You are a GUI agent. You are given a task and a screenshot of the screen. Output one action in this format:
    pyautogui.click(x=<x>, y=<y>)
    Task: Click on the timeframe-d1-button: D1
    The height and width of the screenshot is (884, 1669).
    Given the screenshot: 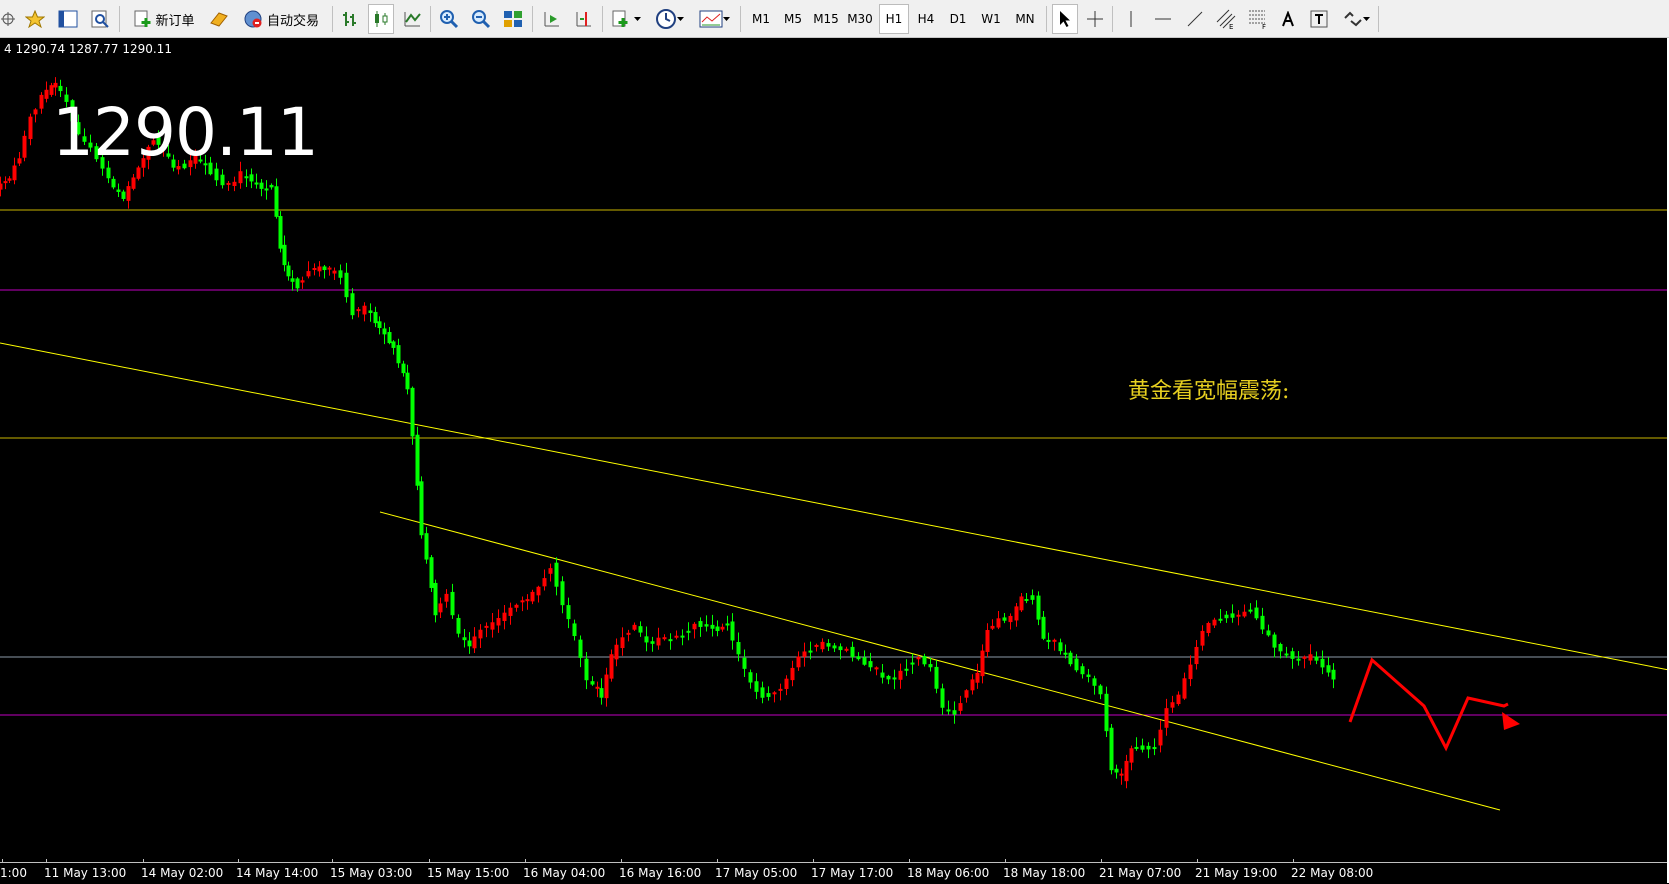 What is the action you would take?
    pyautogui.click(x=958, y=19)
    